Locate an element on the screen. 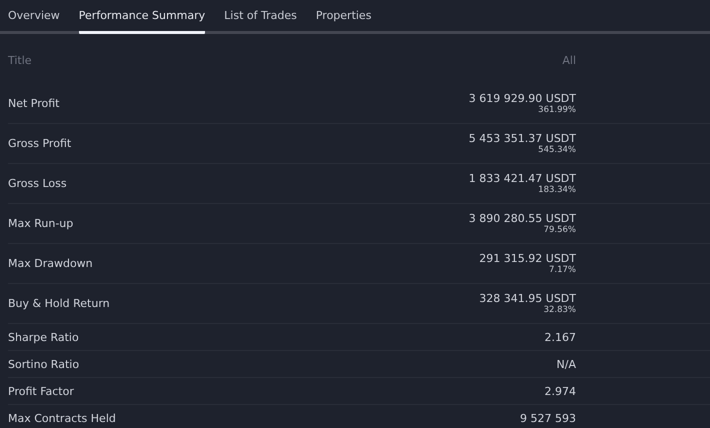 This screenshot has width=710, height=428. metric-name: Max Contracts Held is located at coordinates (62, 418).